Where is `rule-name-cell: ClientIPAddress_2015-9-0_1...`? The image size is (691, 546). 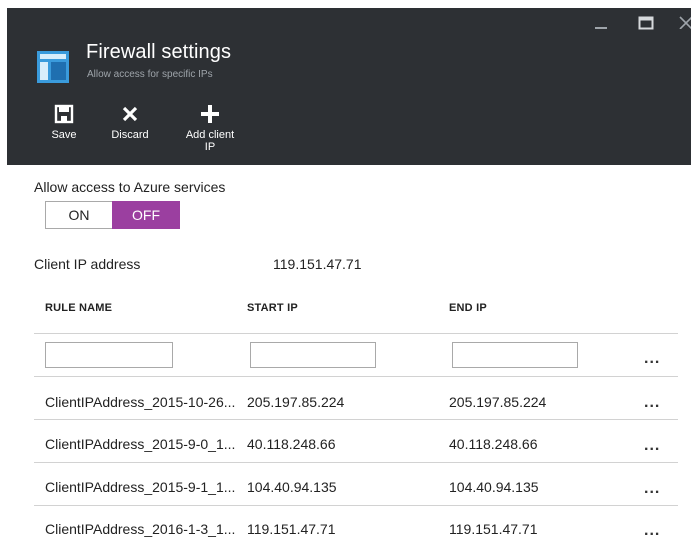 rule-name-cell: ClientIPAddress_2015-9-0_1... is located at coordinates (140, 444).